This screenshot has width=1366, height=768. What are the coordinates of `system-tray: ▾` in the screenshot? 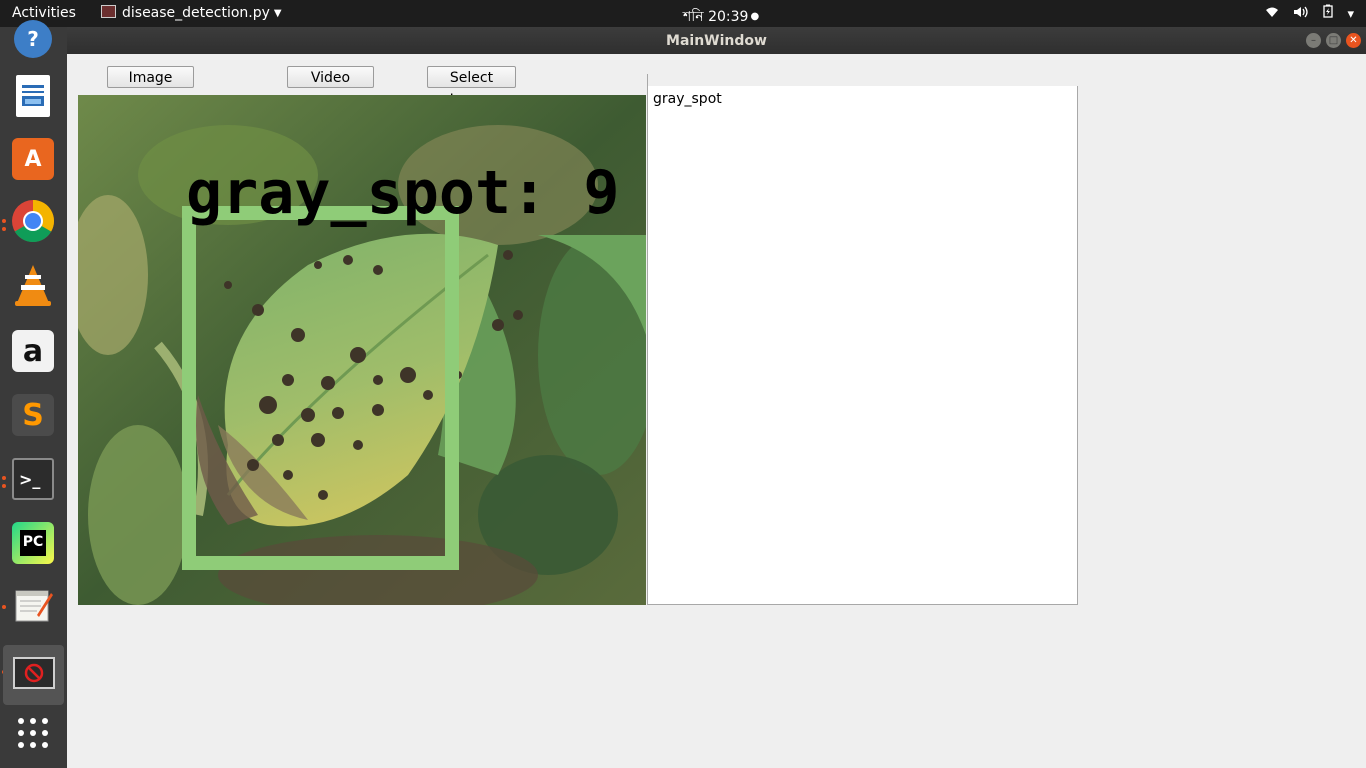 It's located at (1304, 13).